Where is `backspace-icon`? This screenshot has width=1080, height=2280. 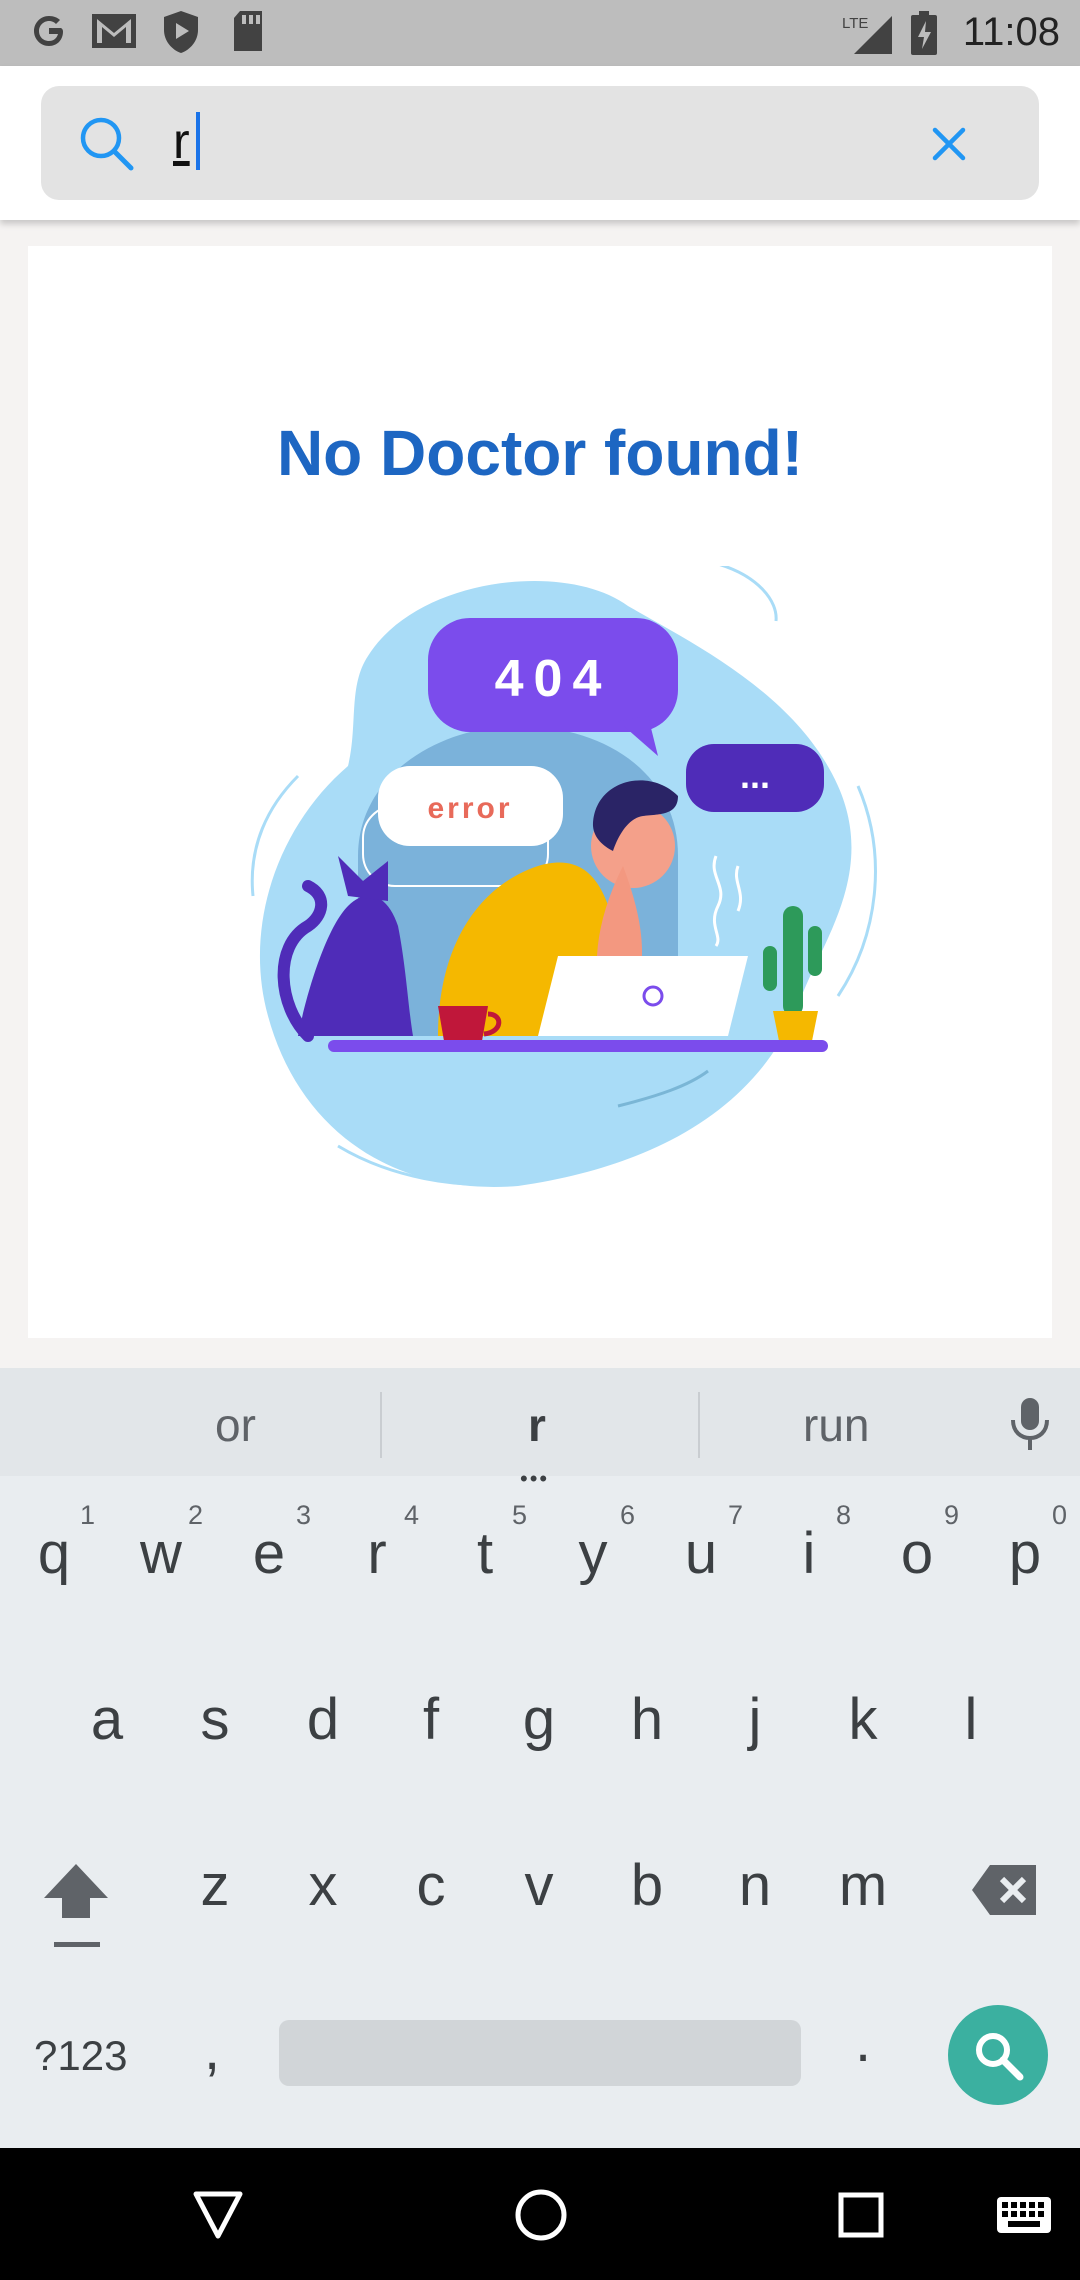
backspace-icon is located at coordinates (1005, 1892).